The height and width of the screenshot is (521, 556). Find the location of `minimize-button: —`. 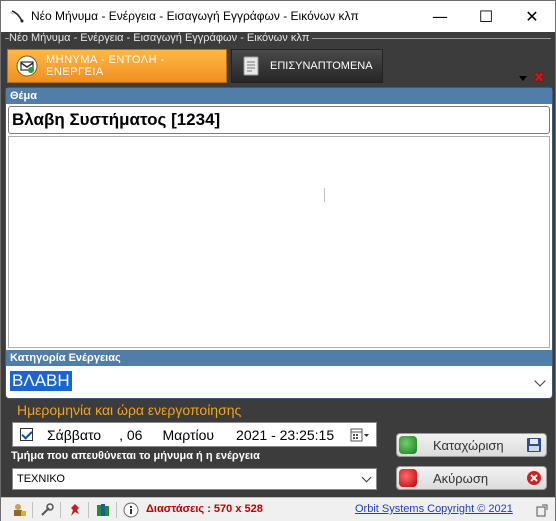

minimize-button: — is located at coordinates (440, 16).